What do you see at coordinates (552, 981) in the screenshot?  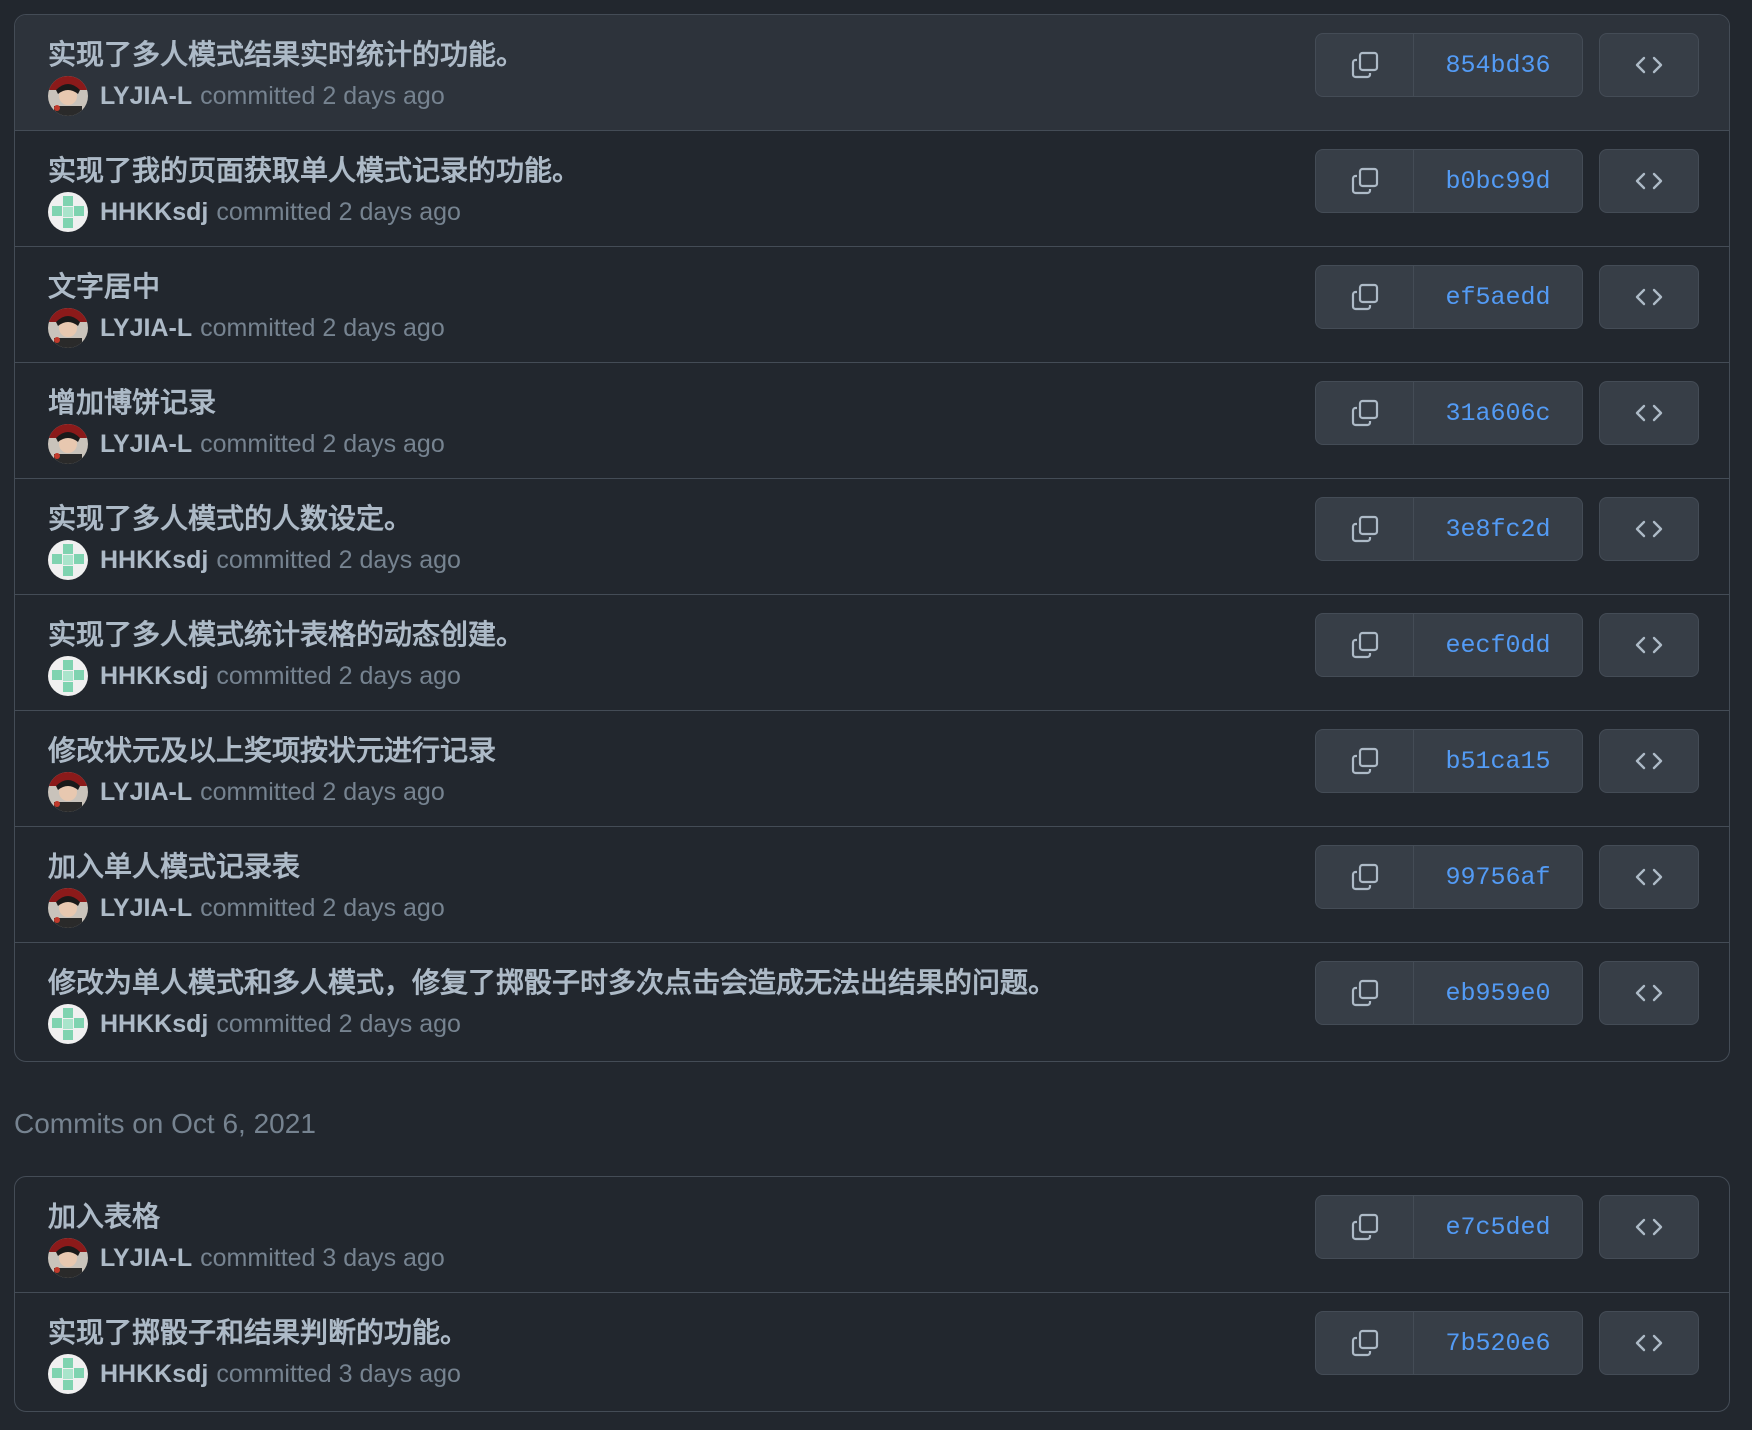 I see `commit-message-link: 修改为单人模式和多人模式，修复了掷骰子时多次点击会造成无法出结果的问题。` at bounding box center [552, 981].